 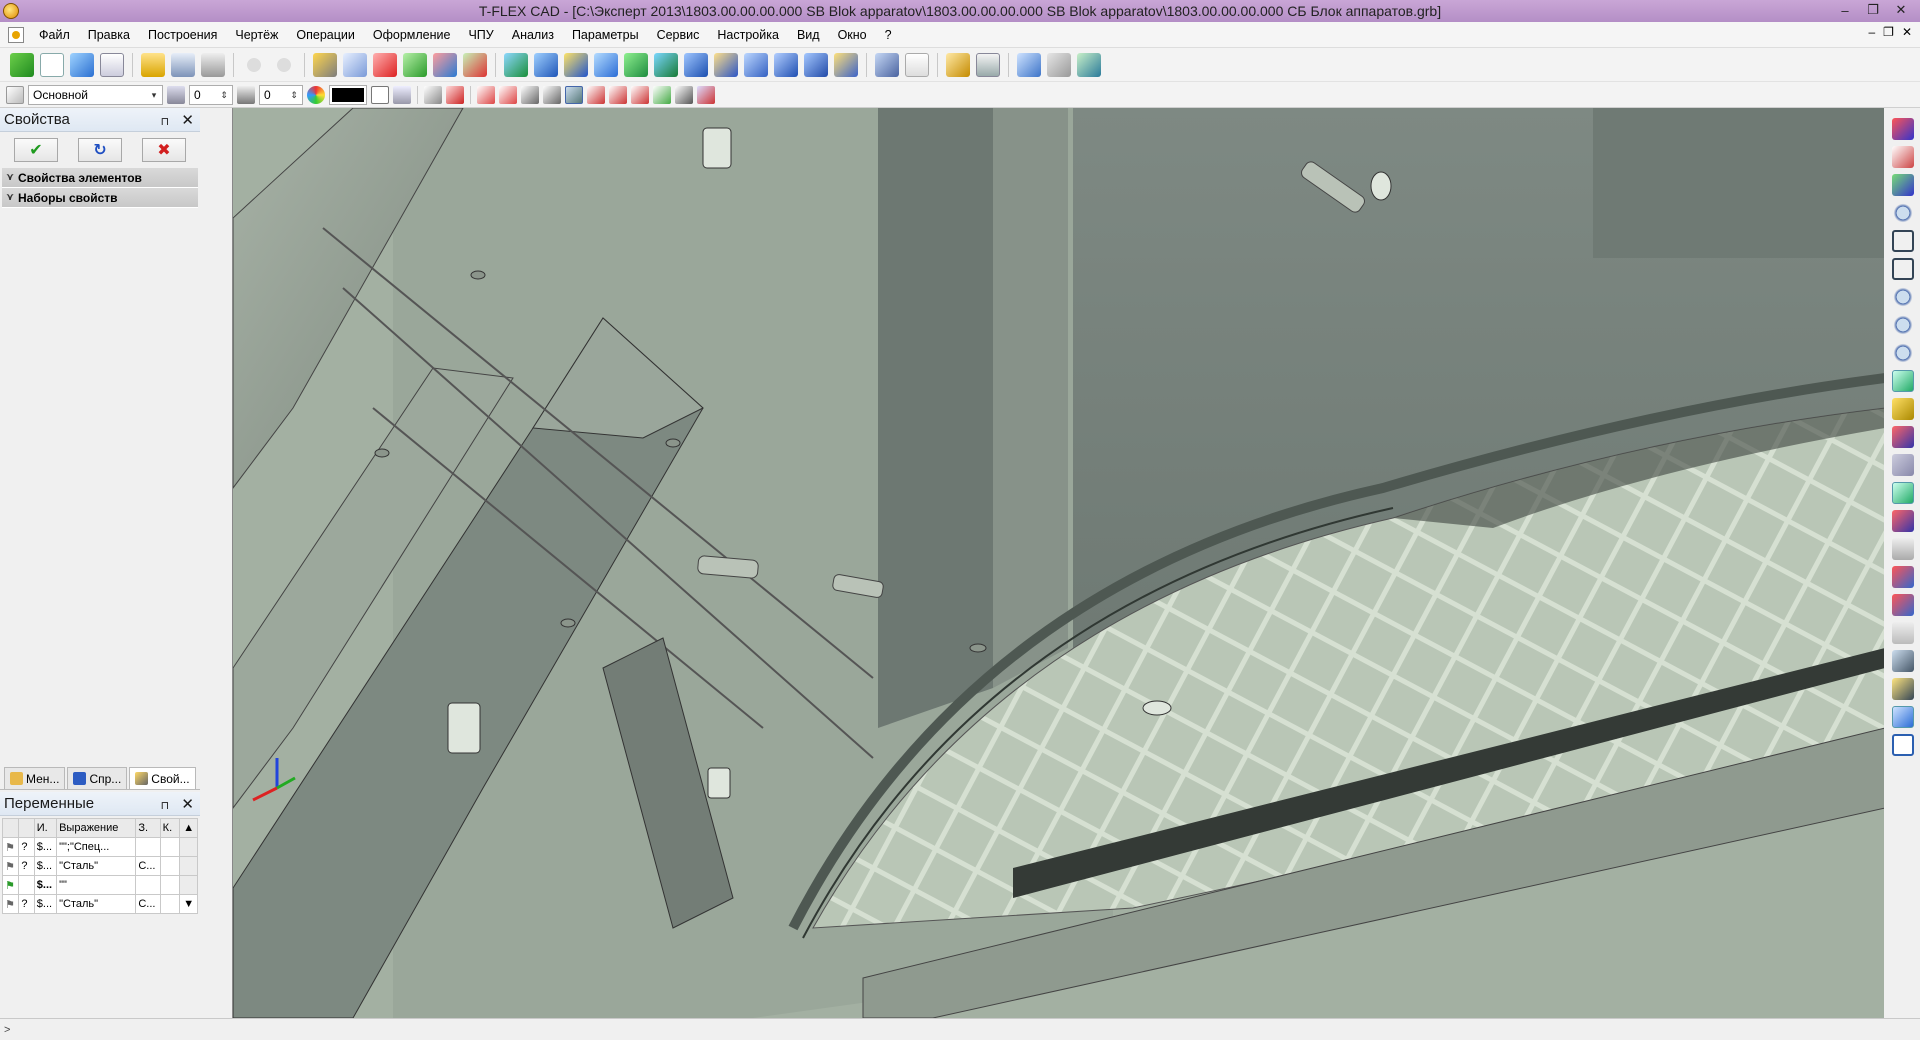 I want to click on snap-check-icon, so click(x=1903, y=185).